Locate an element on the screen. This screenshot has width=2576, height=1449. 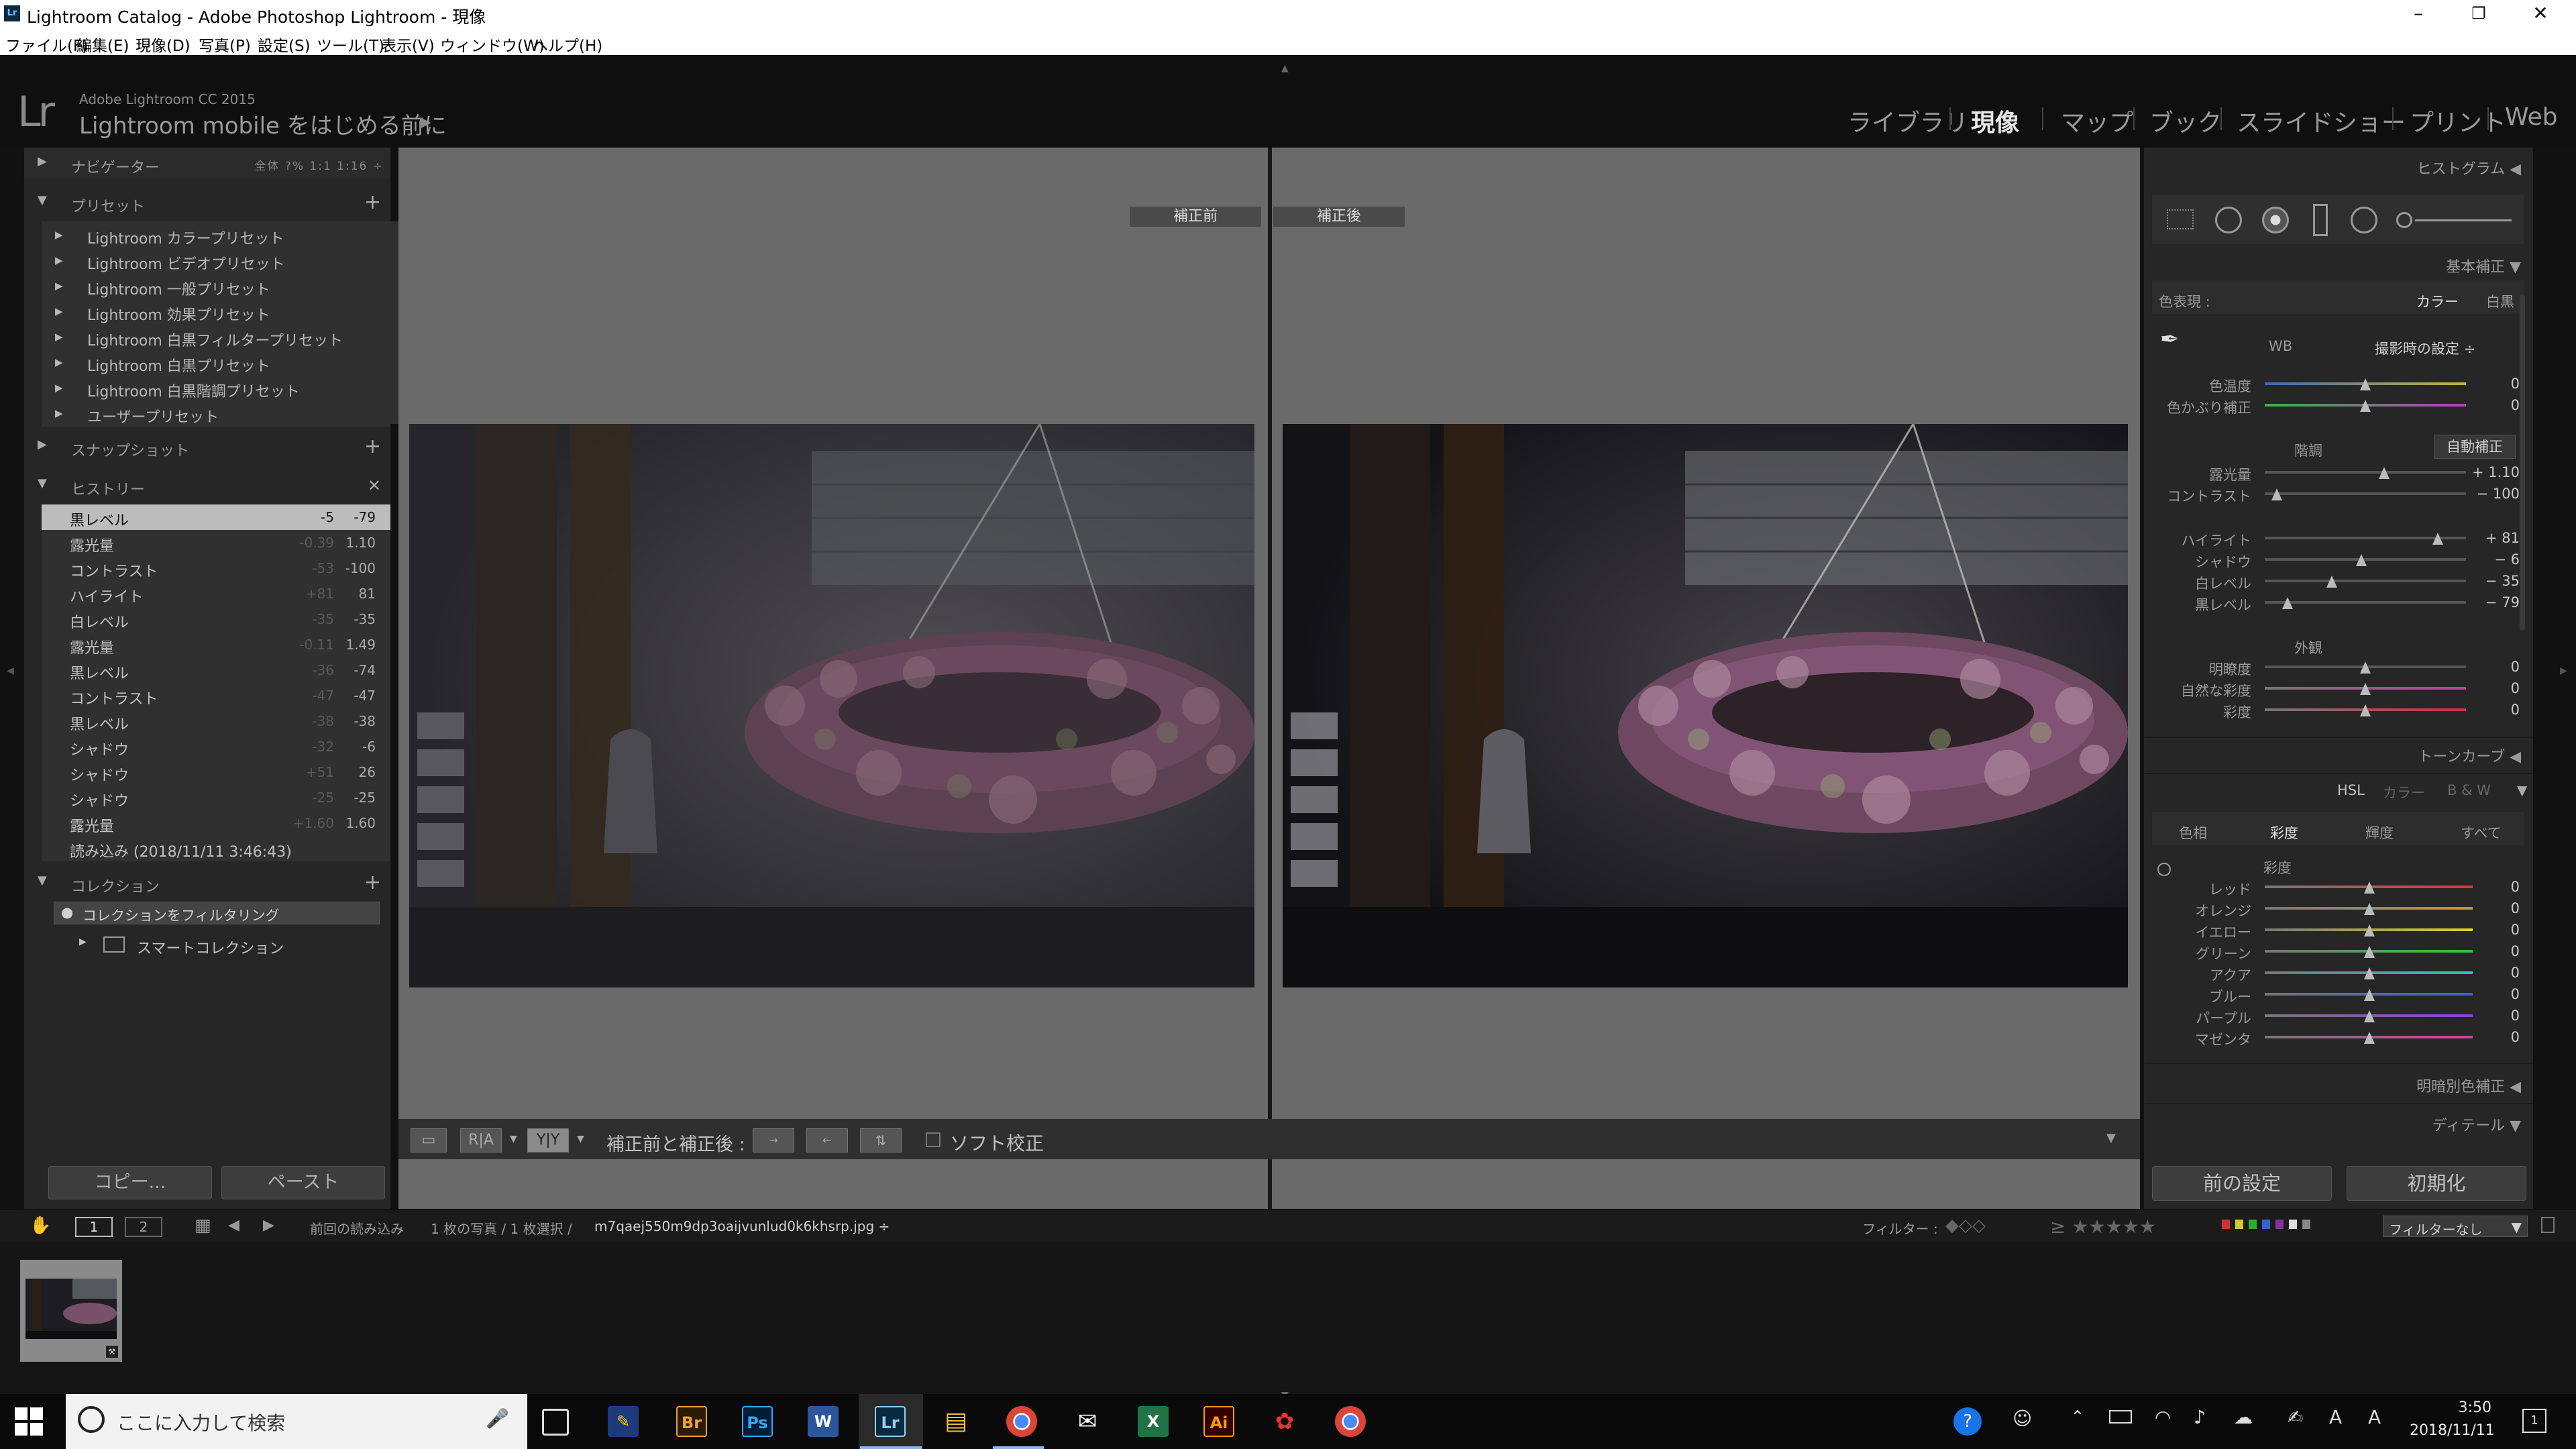
color-tab: カラー is located at coordinates (2404, 792).